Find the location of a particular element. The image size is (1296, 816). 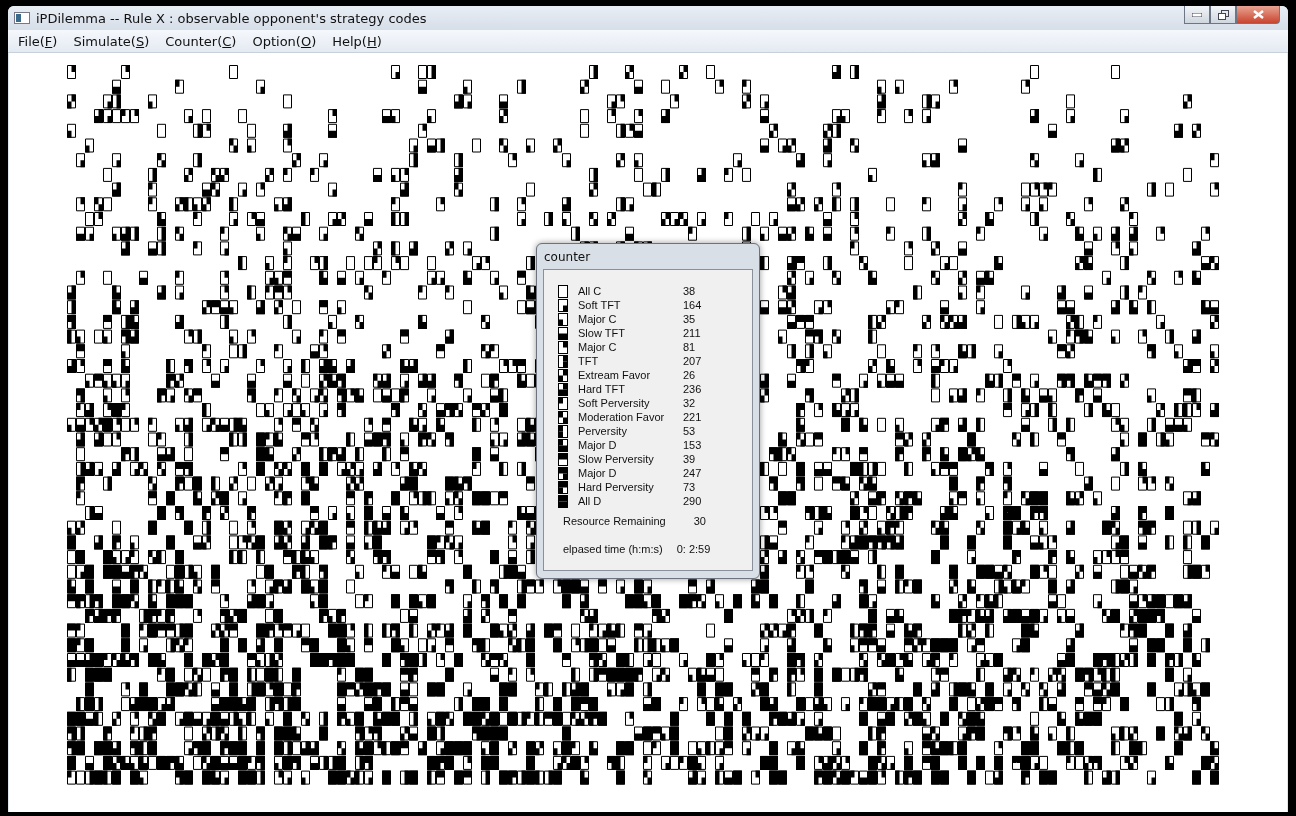

strategy-name: Soft Perversity is located at coordinates (614, 403).